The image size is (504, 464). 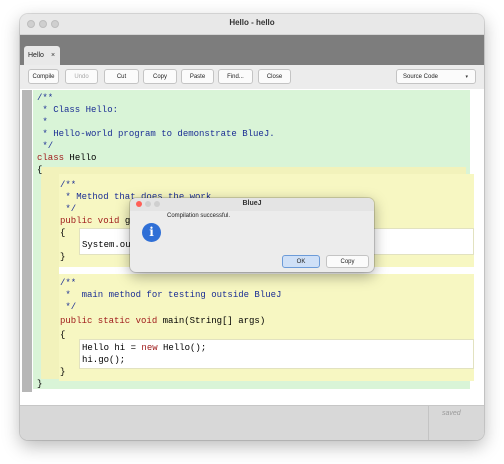 I want to click on title-bar: Hello - hello, so click(x=252, y=24).